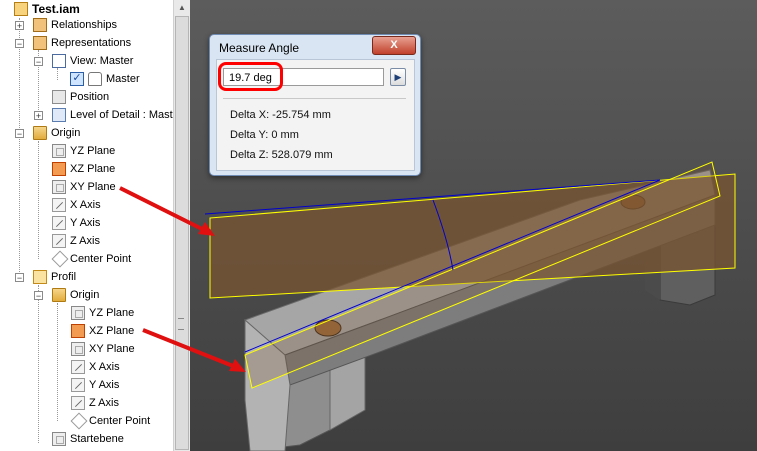  I want to click on representations-icon, so click(40, 43).